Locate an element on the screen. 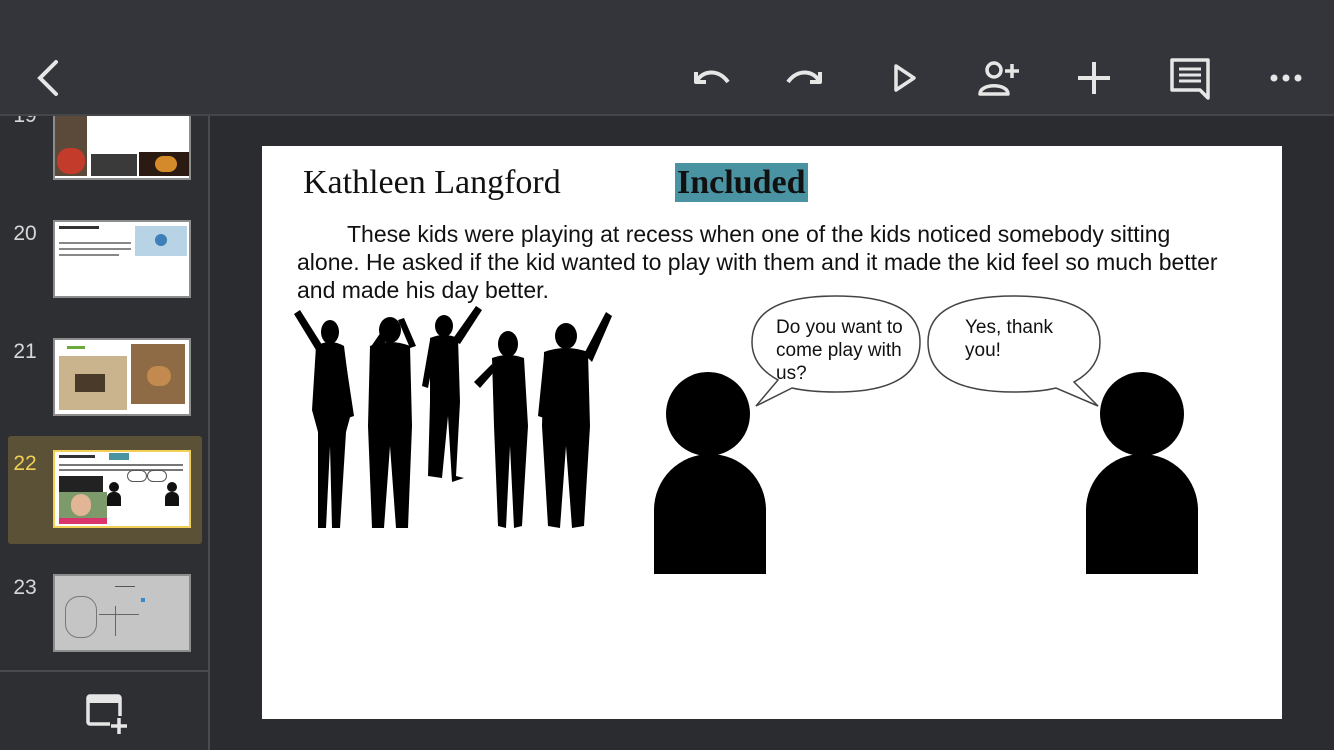  filmstrip-footer is located at coordinates (104, 710).